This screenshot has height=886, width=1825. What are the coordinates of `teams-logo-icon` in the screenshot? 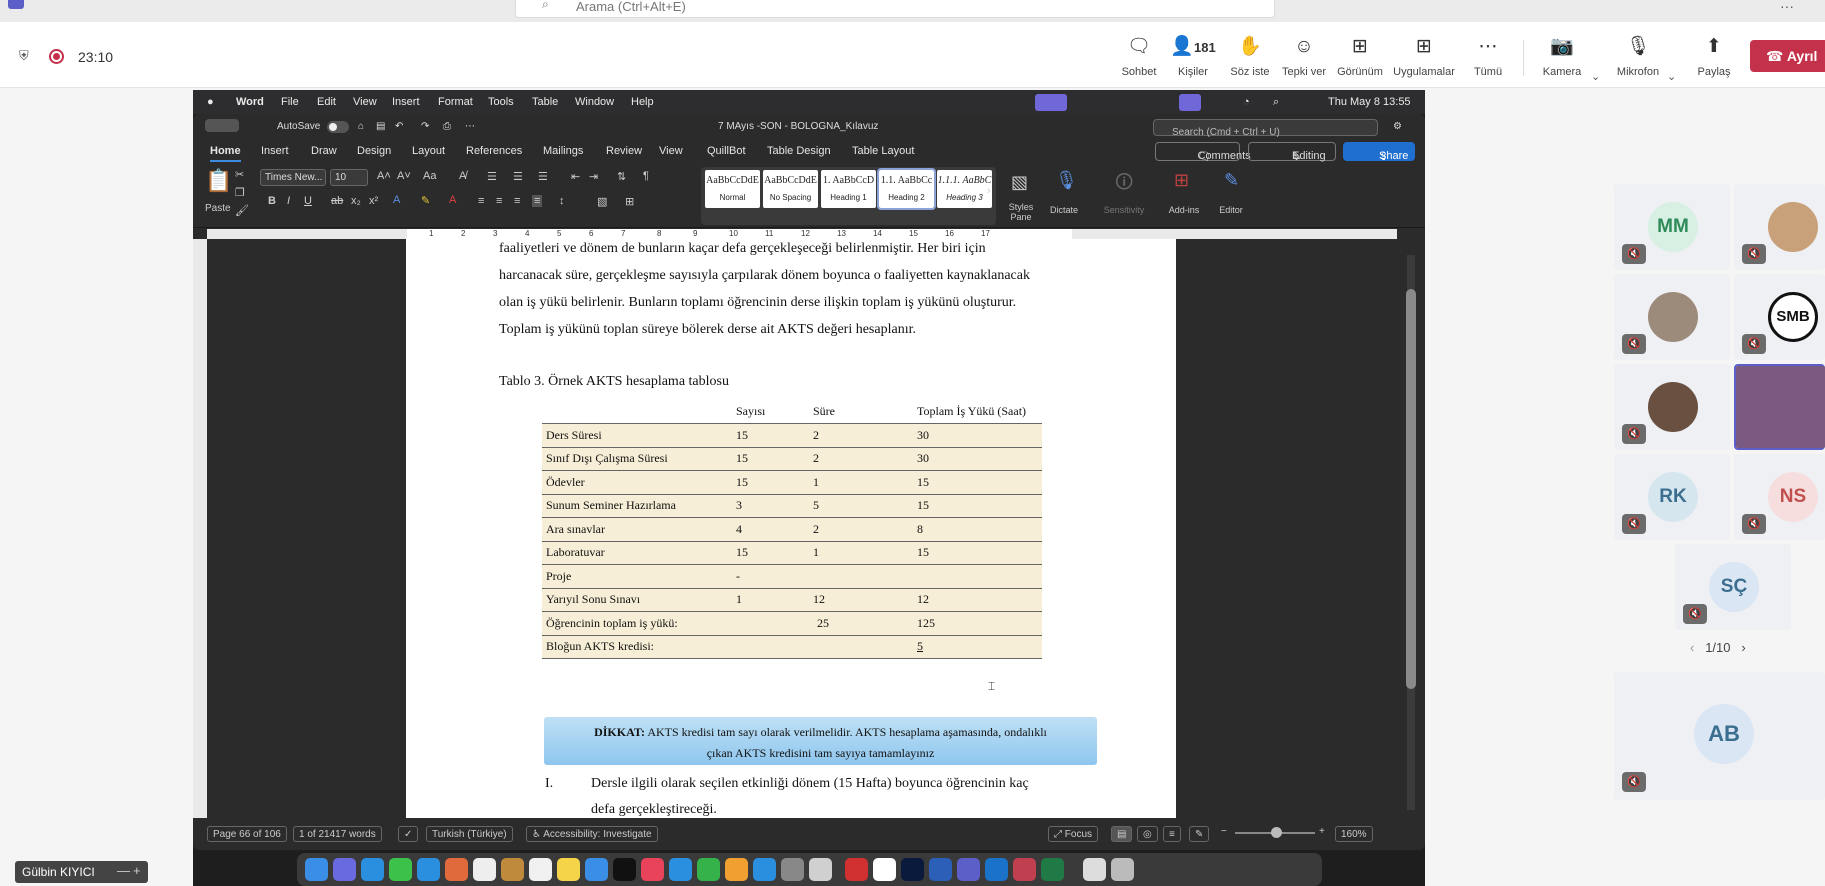 It's located at (16, 4).